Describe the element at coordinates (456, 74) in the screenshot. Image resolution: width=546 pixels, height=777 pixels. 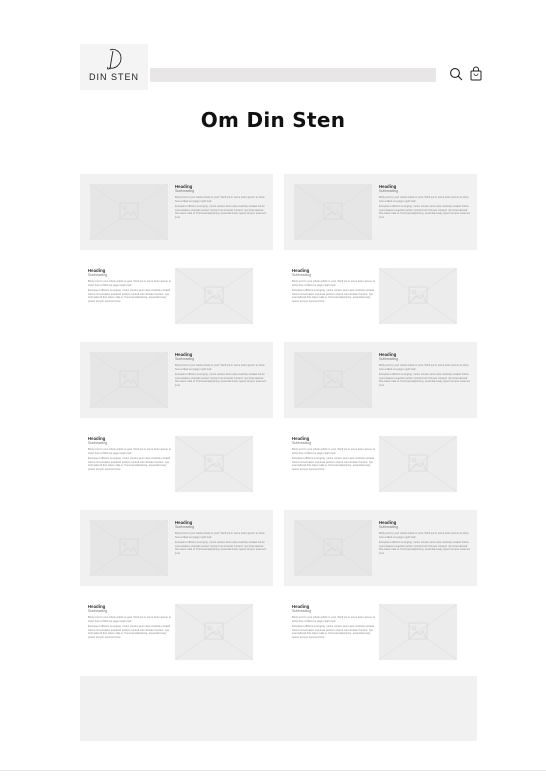
I see `search-icon` at that location.